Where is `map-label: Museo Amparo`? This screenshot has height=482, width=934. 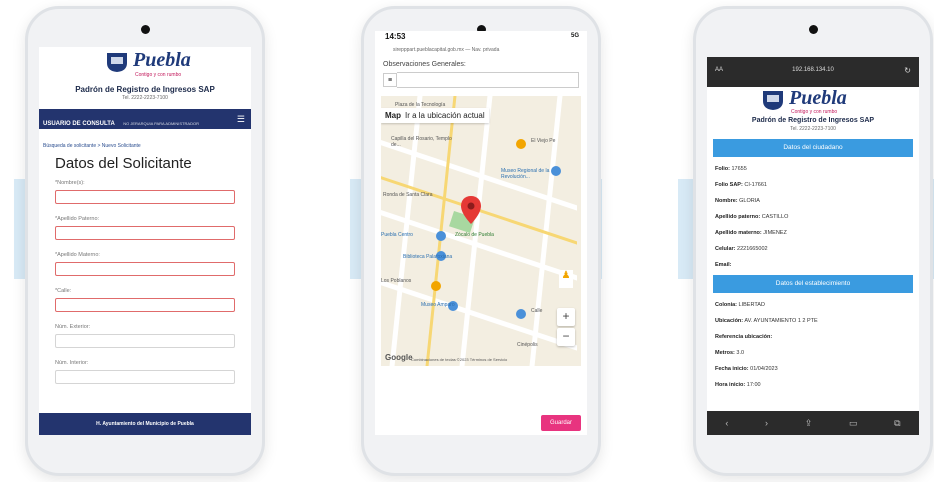 map-label: Museo Amparo is located at coordinates (438, 305).